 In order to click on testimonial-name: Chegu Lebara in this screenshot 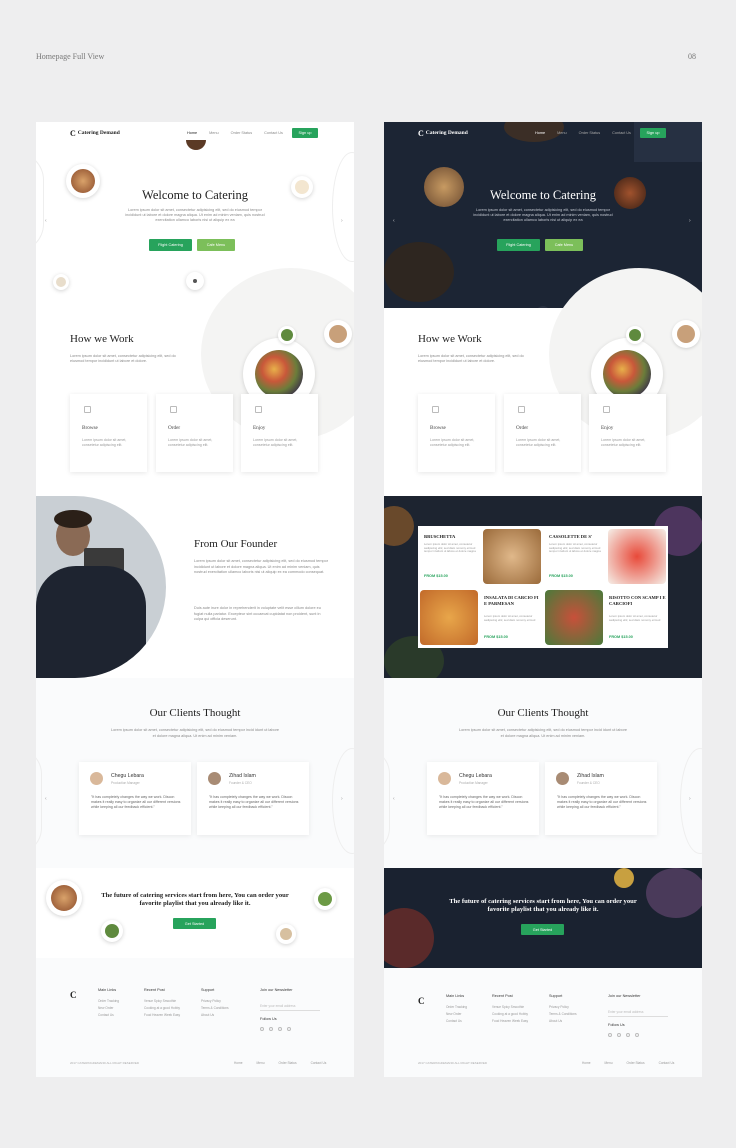, I will do `click(475, 776)`.